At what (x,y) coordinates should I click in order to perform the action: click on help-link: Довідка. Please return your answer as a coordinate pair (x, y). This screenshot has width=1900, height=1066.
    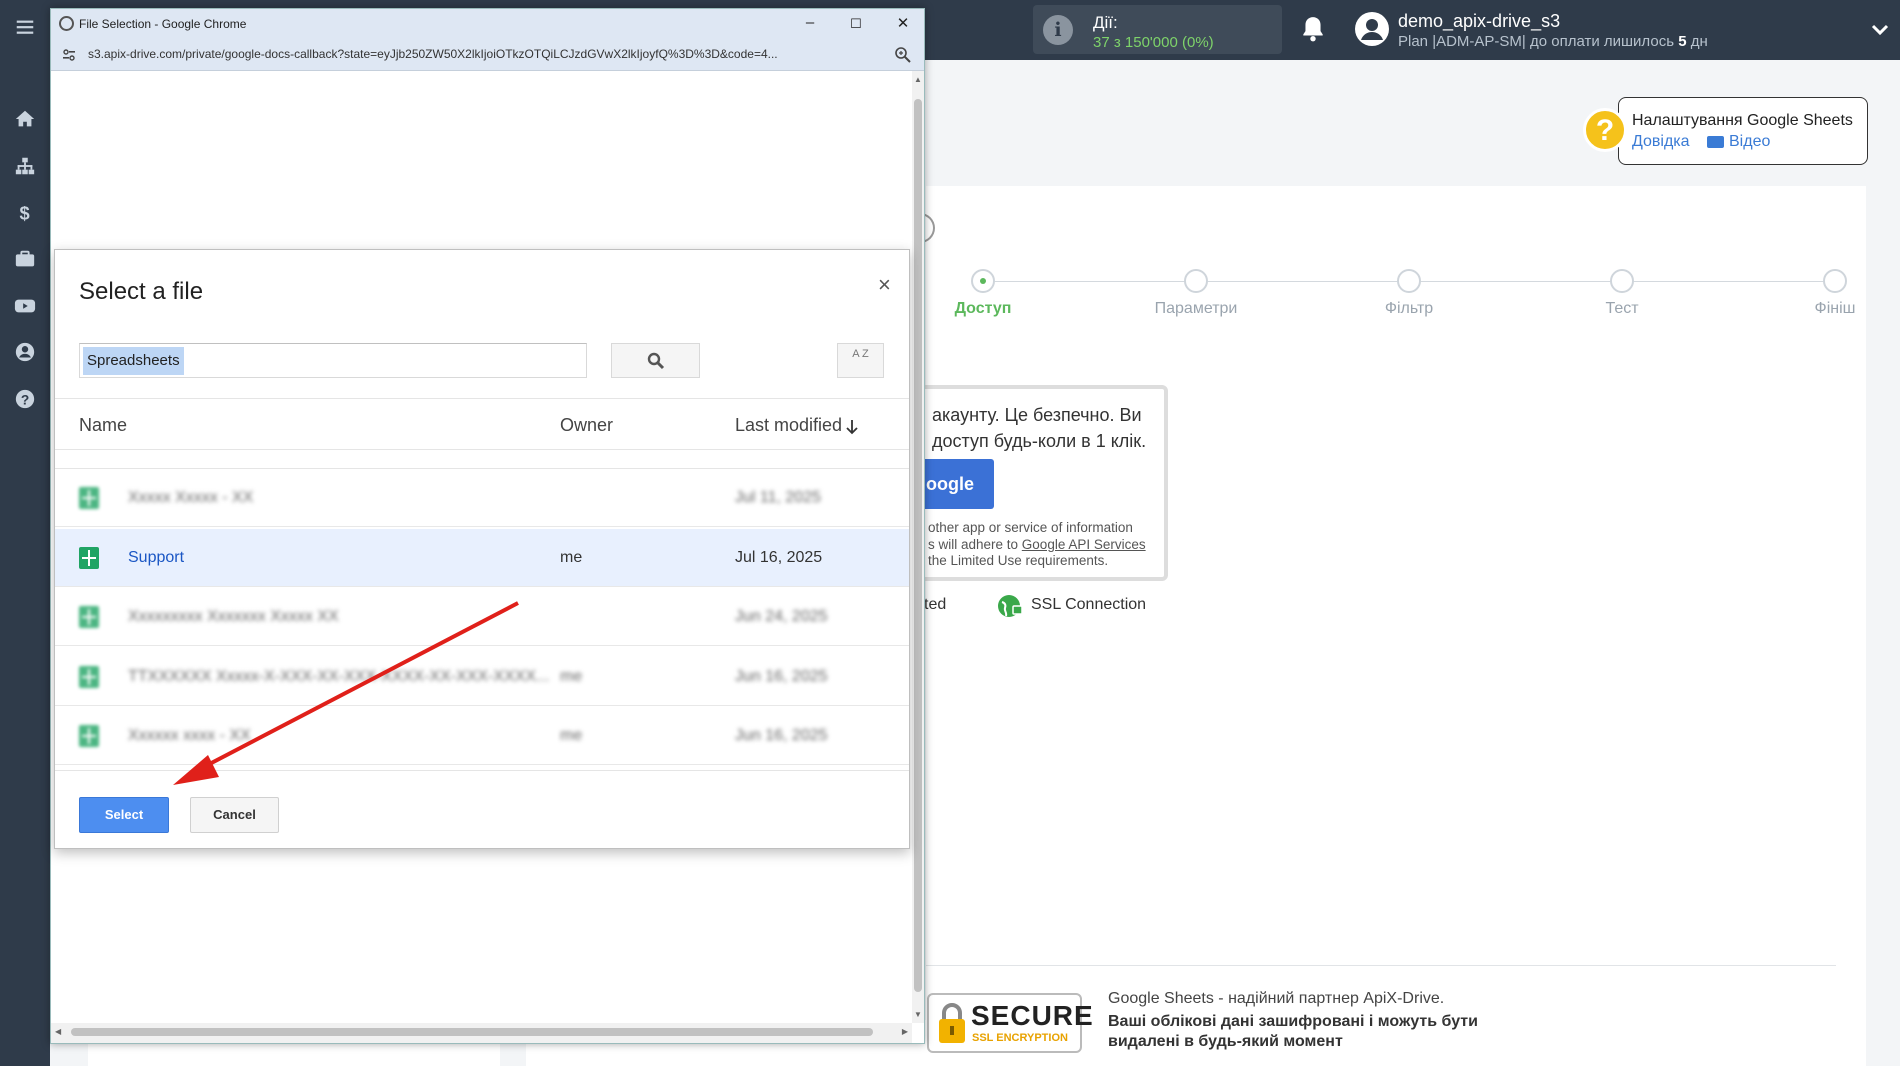
    Looking at the image, I should click on (1661, 142).